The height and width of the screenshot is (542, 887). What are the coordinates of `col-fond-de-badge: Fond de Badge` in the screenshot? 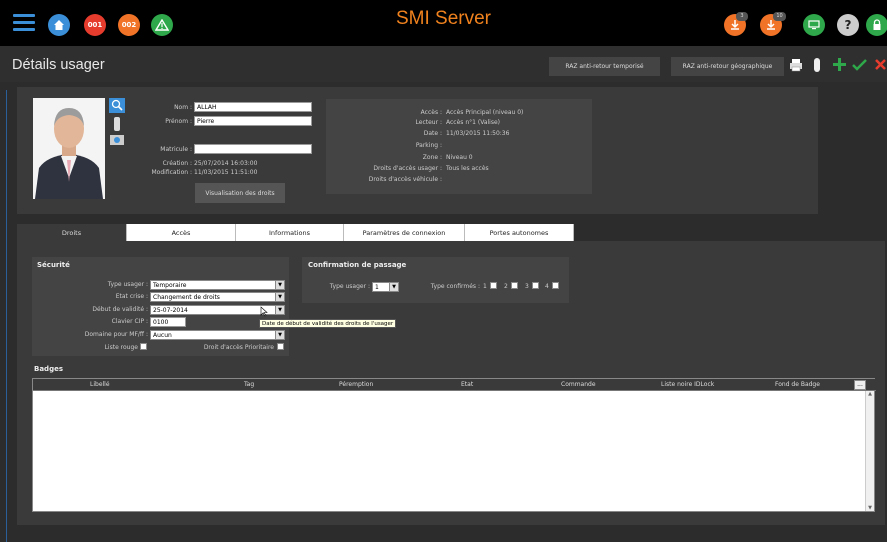 It's located at (797, 384).